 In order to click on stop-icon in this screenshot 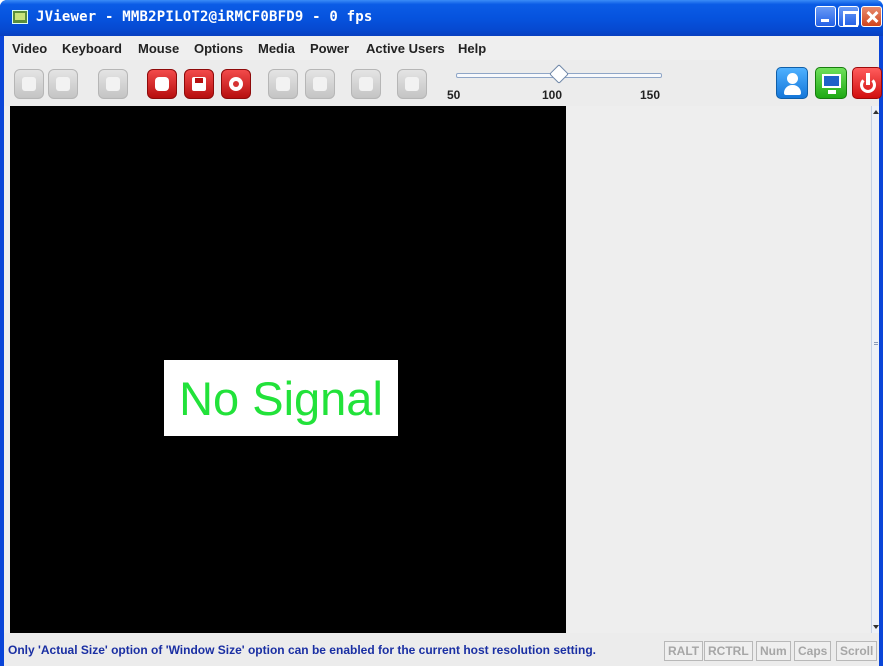, I will do `click(162, 84)`.